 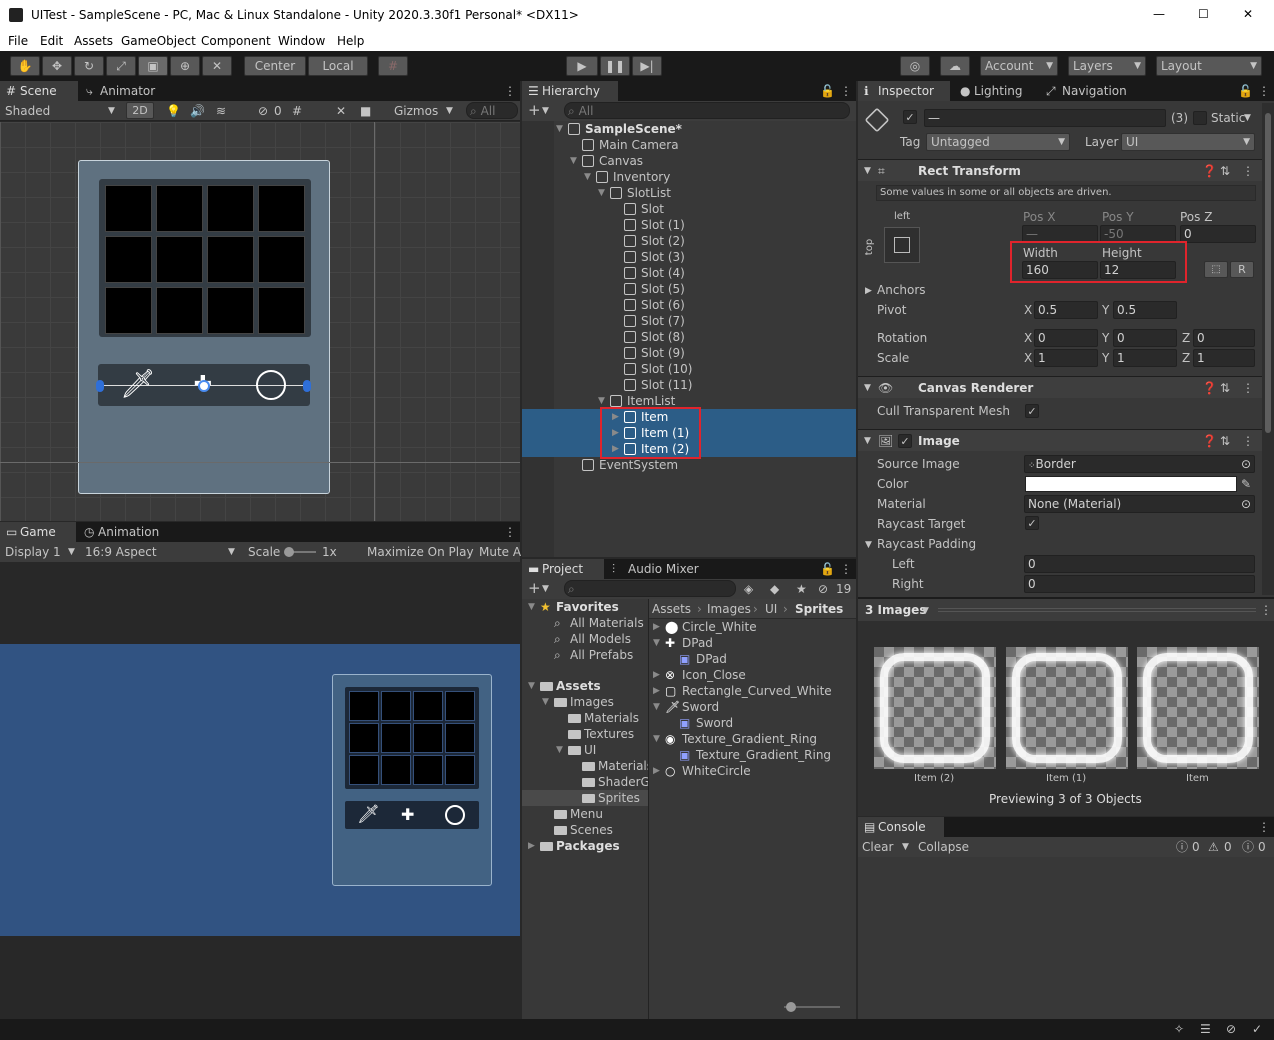 I want to click on menu-component: Component, so click(x=236, y=41).